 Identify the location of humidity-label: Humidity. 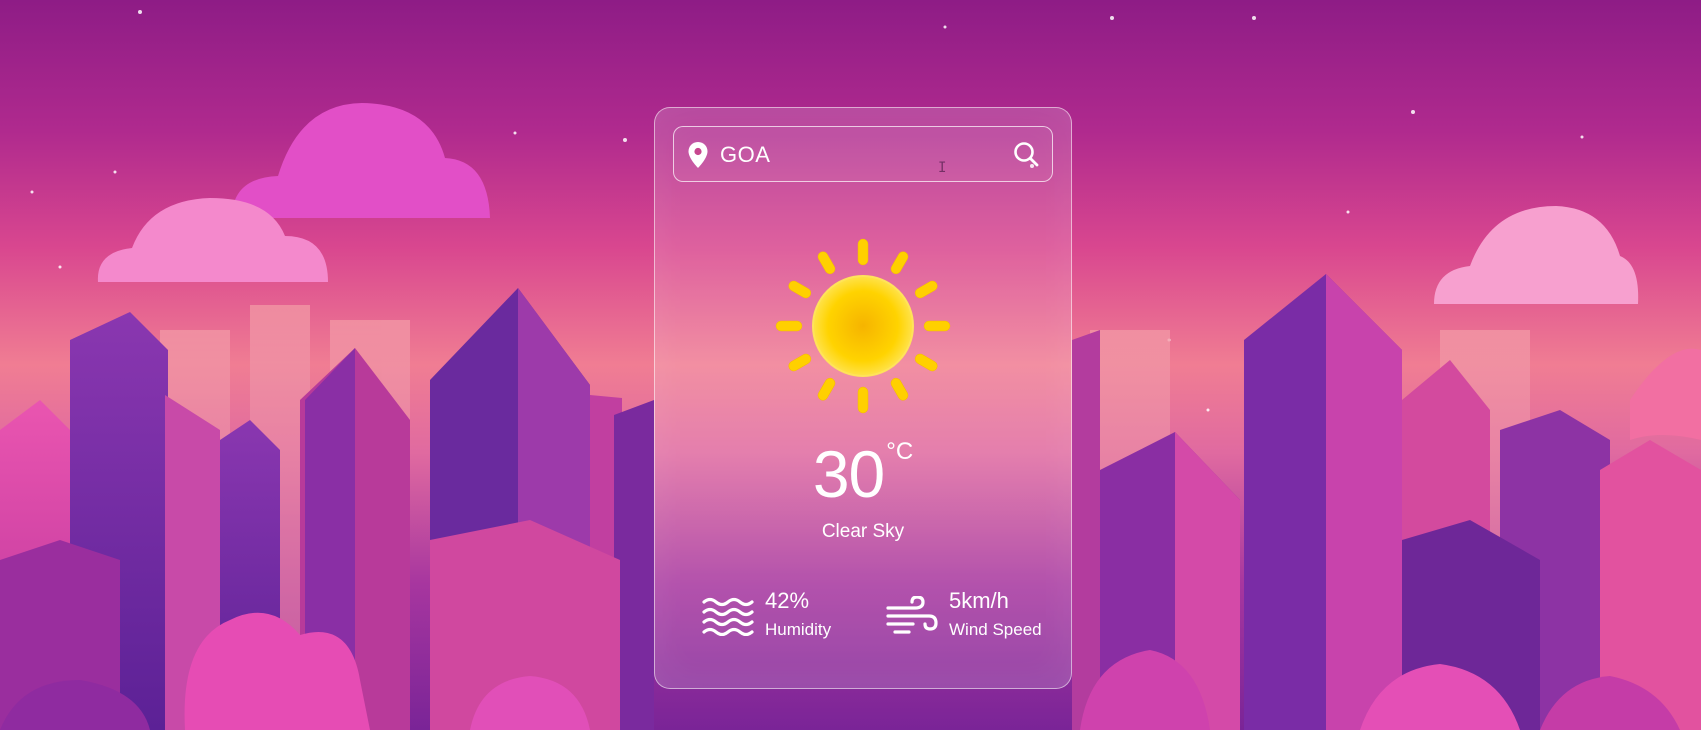
(798, 629).